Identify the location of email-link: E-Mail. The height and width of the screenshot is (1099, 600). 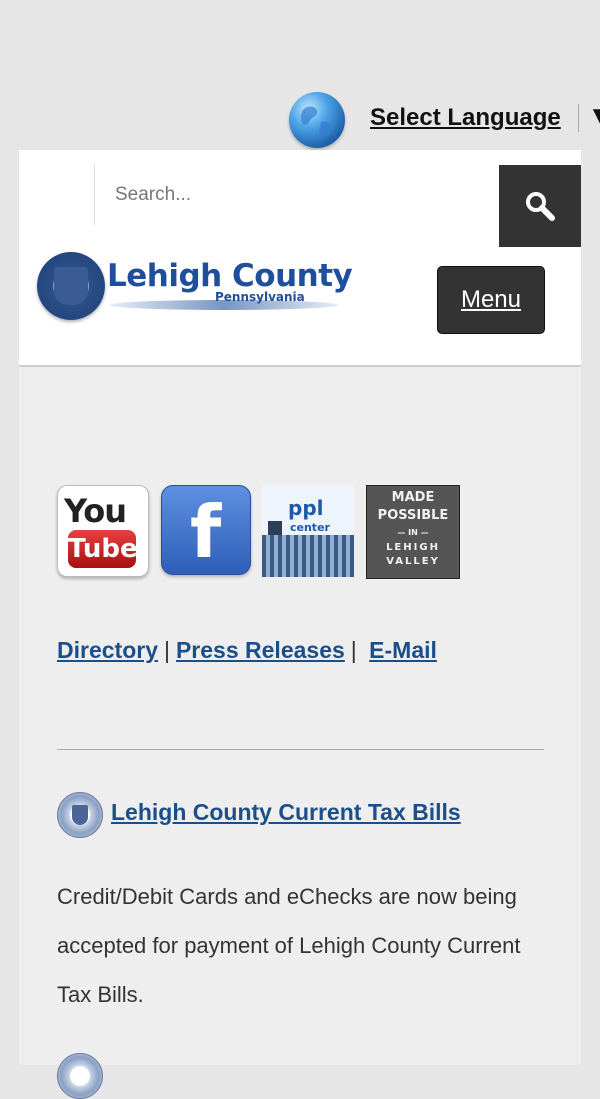
(403, 650).